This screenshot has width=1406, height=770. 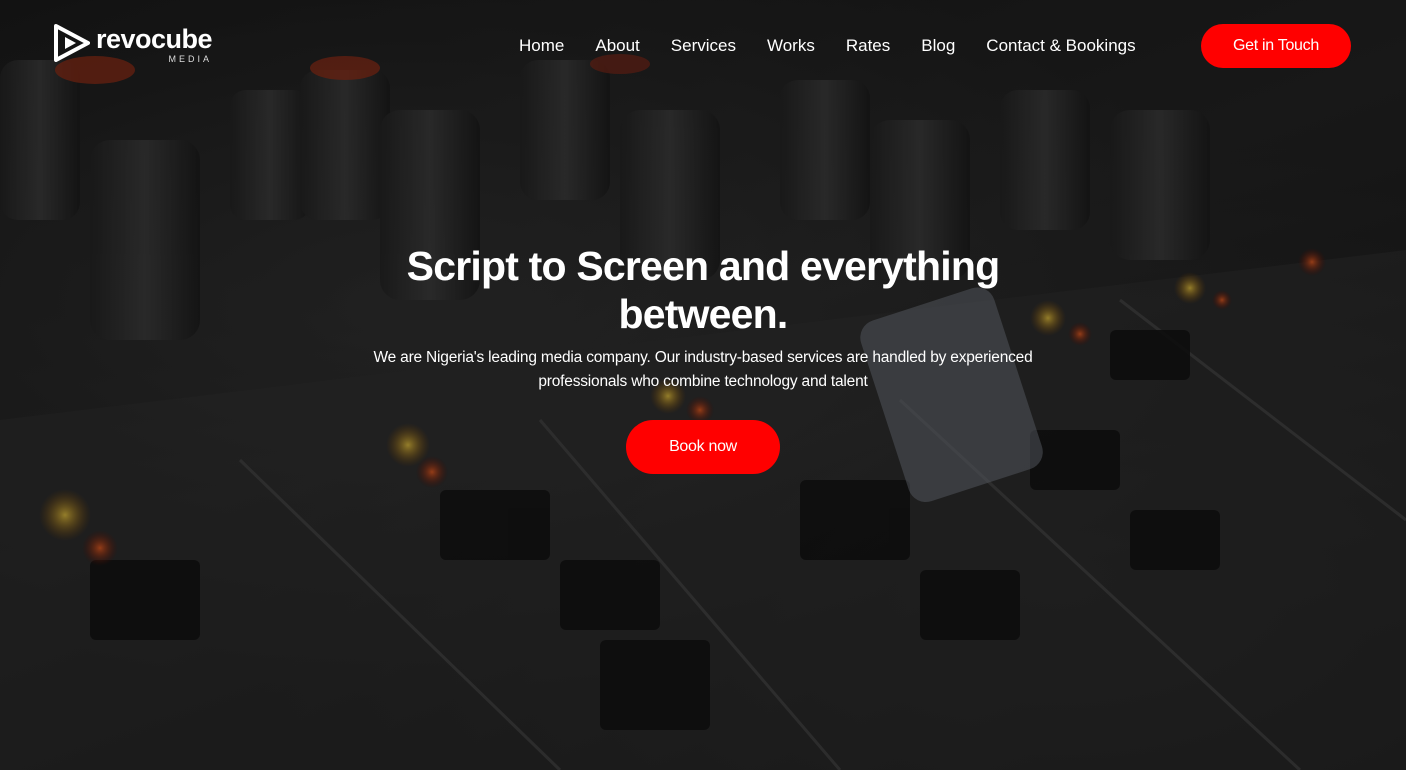 What do you see at coordinates (938, 46) in the screenshot?
I see `nav-item-blog: Blog` at bounding box center [938, 46].